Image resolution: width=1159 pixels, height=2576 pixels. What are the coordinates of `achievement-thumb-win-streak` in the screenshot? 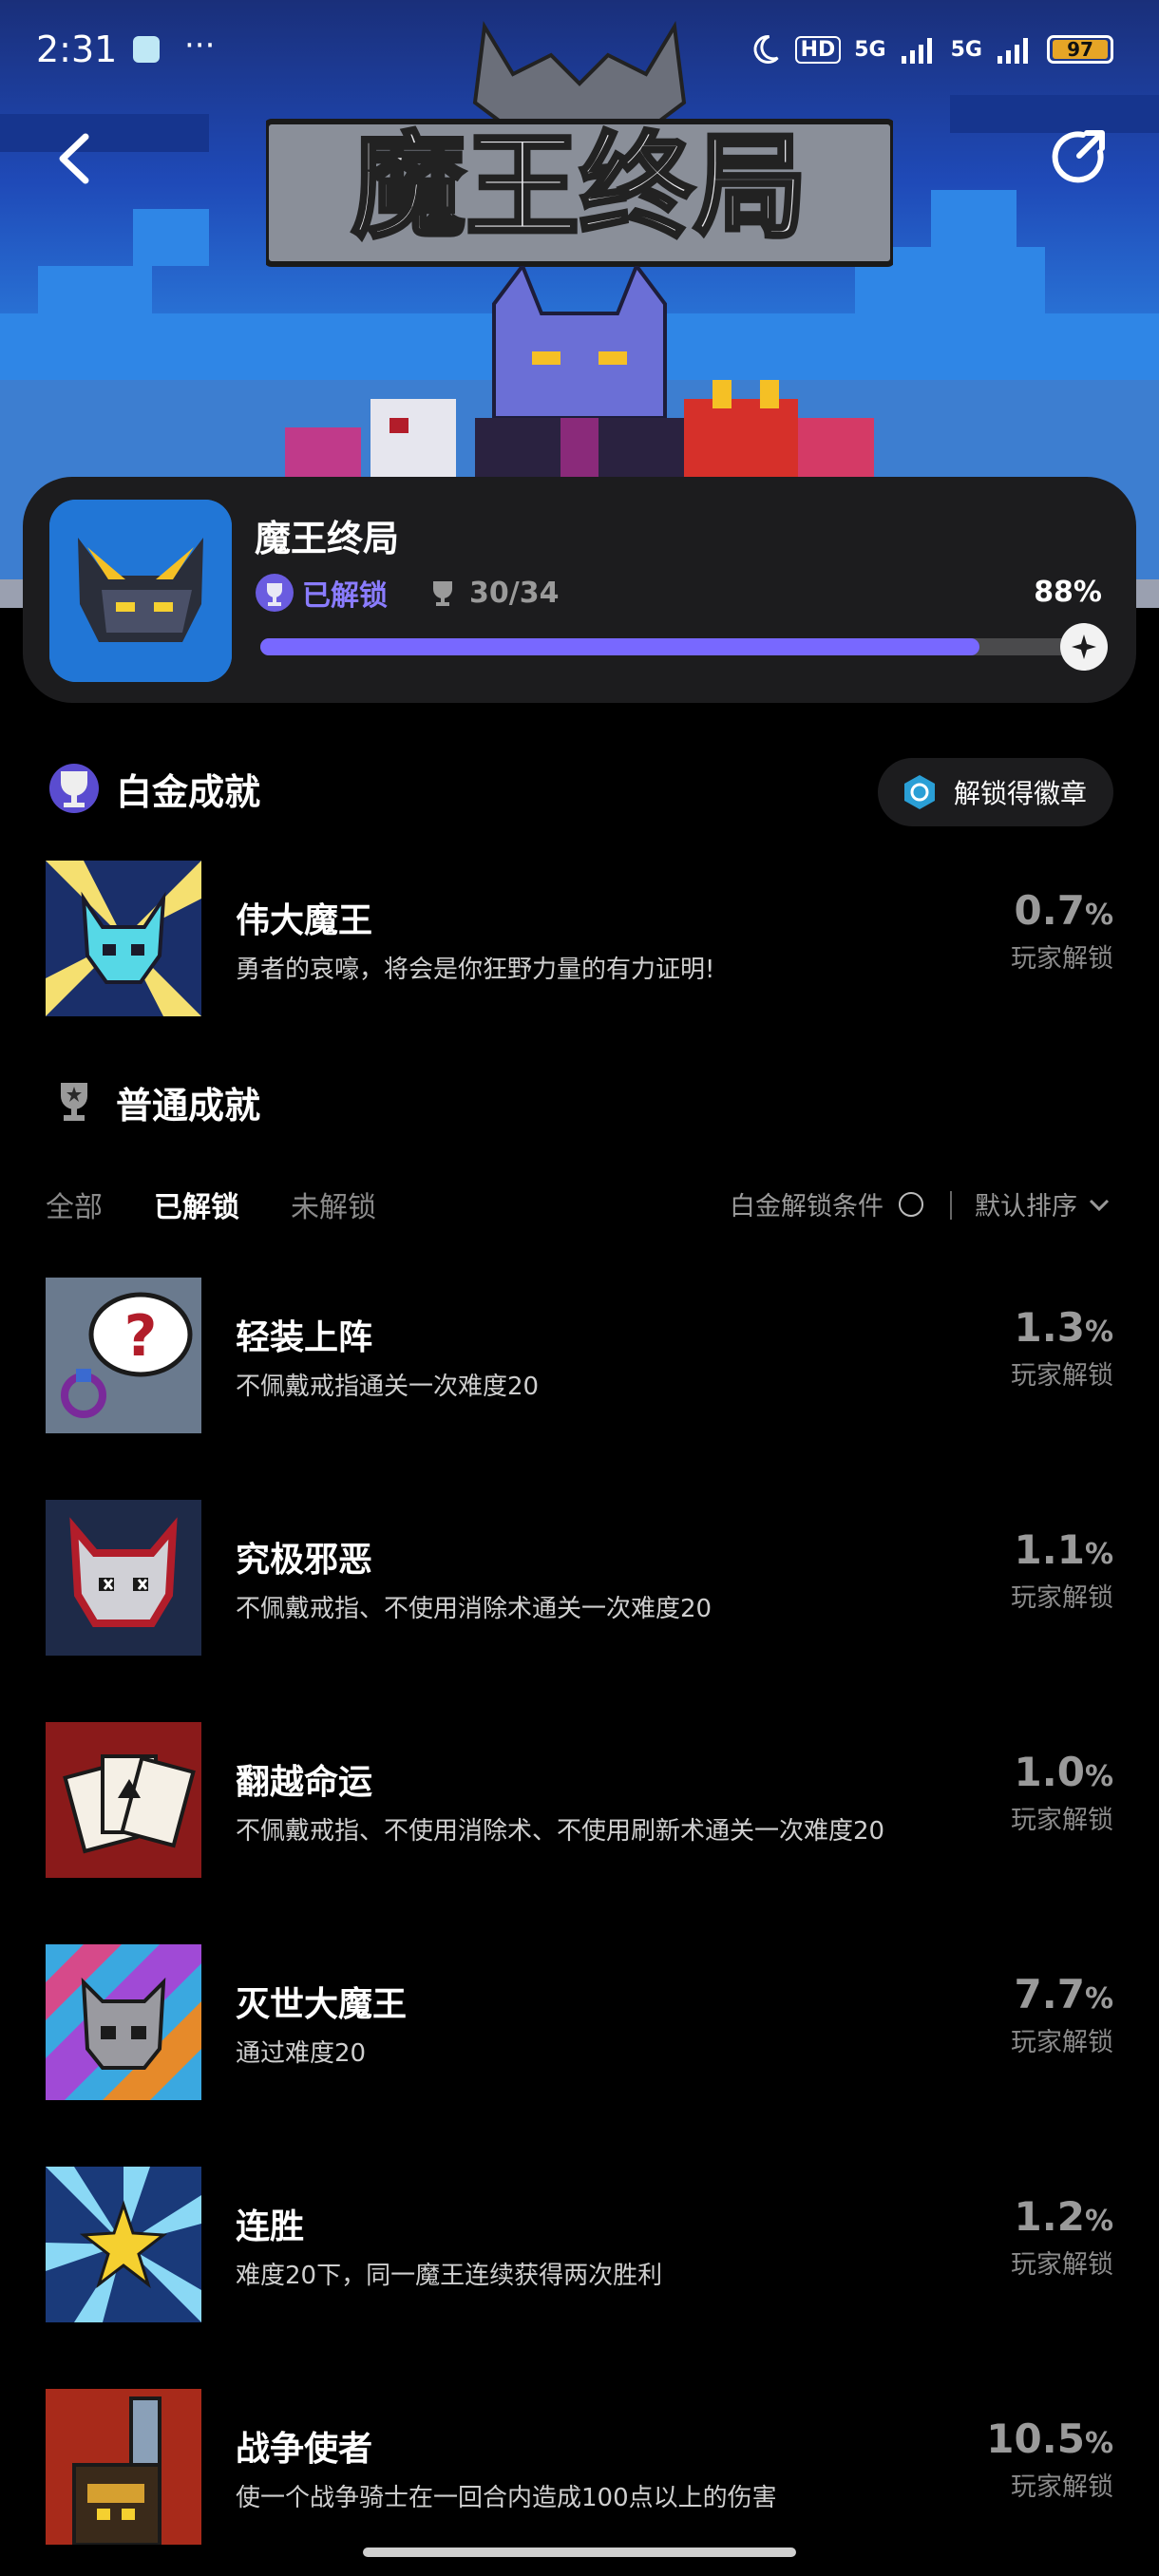 It's located at (123, 2244).